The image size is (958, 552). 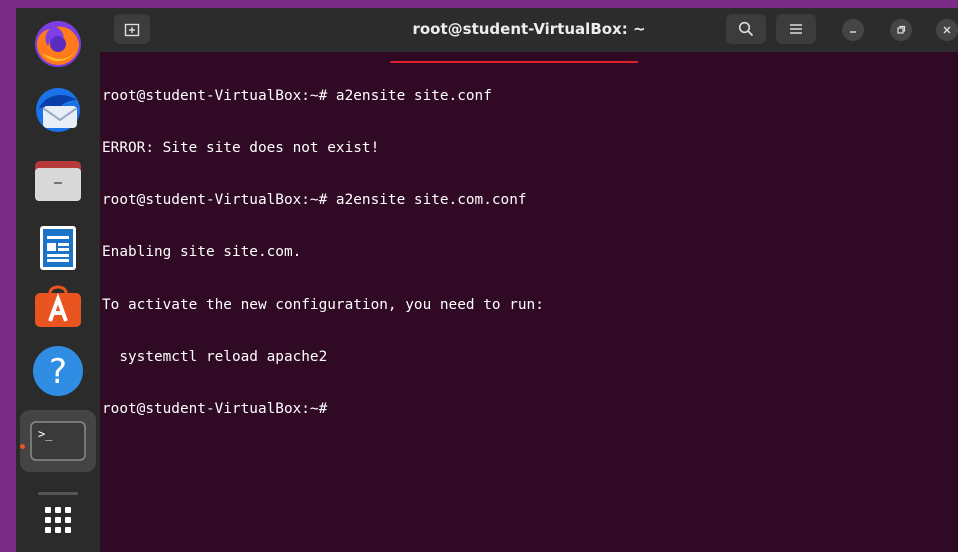 I want to click on close-icon, so click(x=947, y=30).